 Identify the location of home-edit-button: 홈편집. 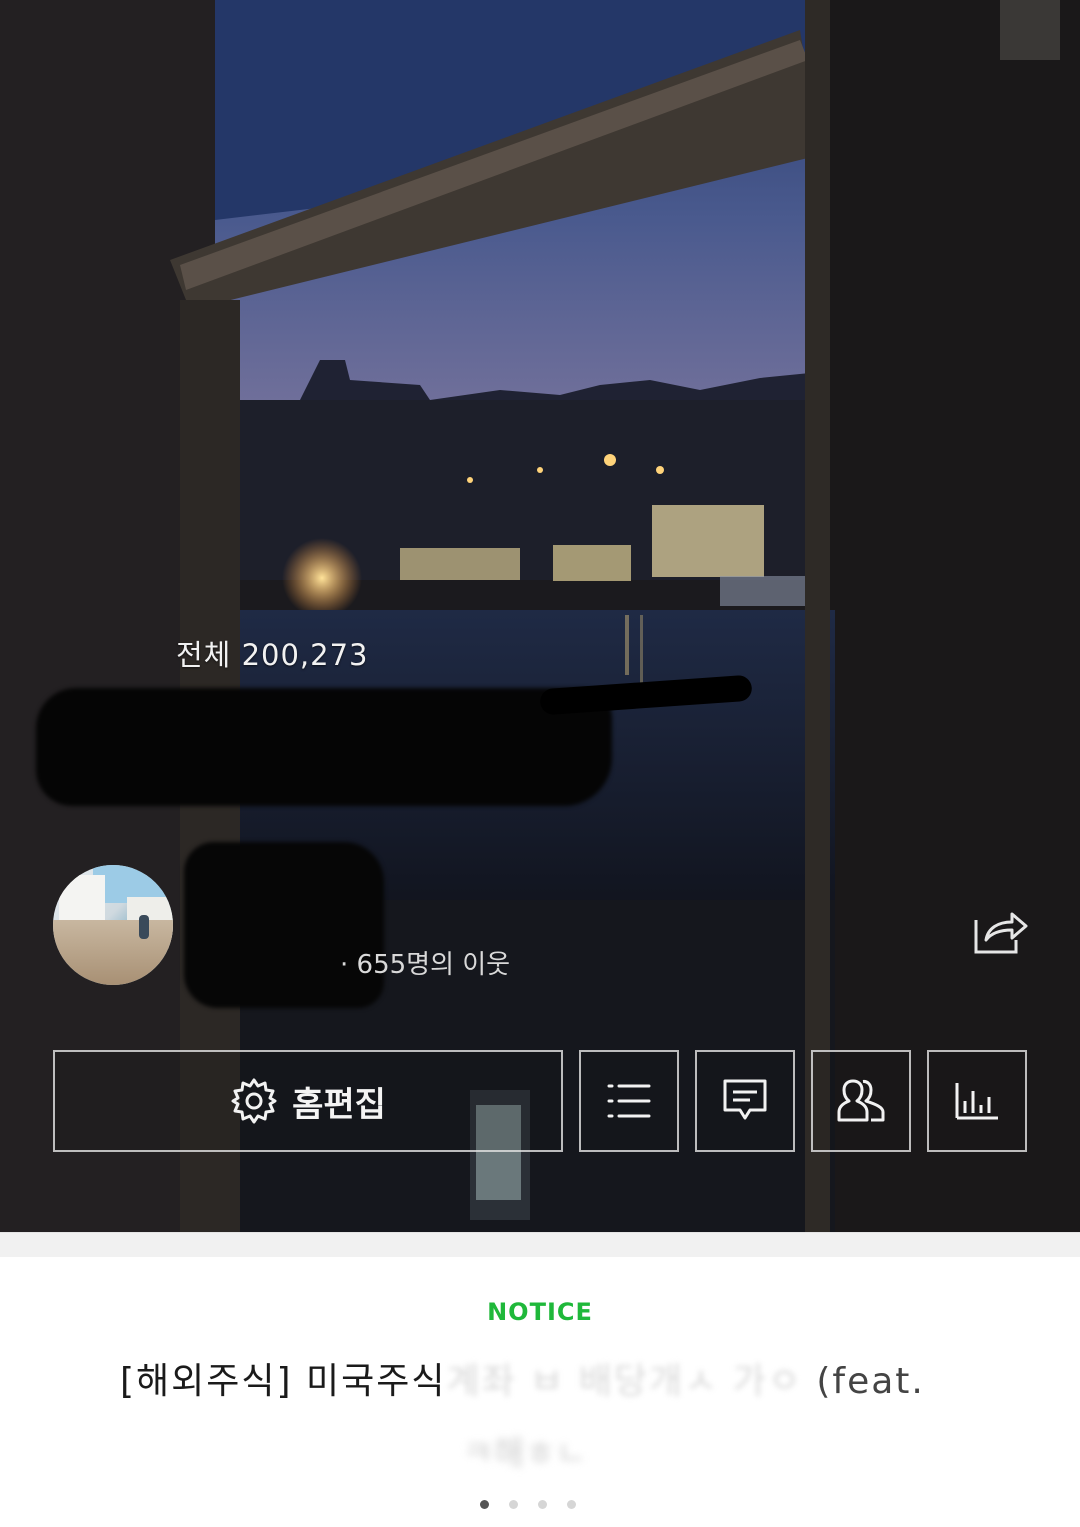
(308, 1101).